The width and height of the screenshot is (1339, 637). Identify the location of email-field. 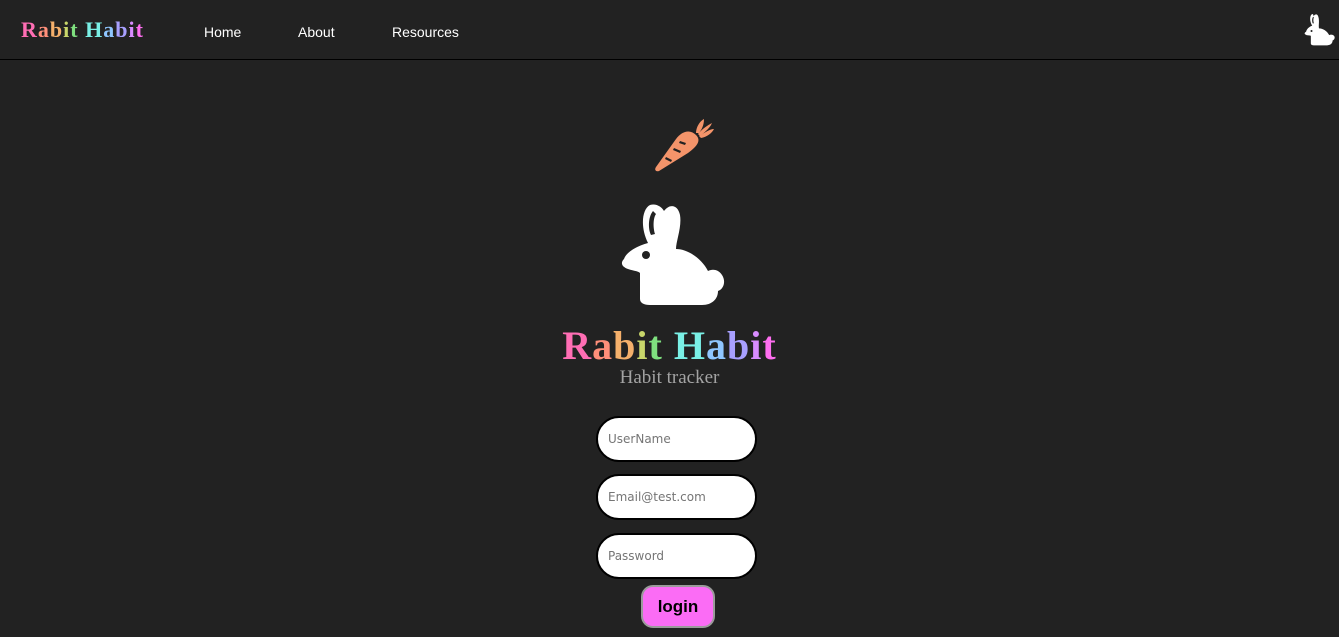
(676, 497).